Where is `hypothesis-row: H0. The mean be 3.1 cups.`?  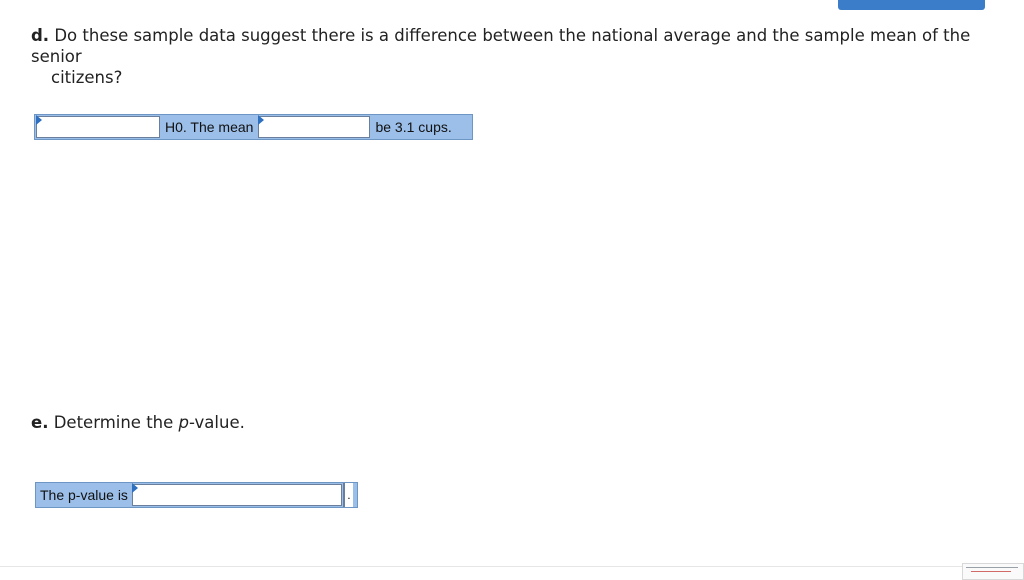 hypothesis-row: H0. The mean be 3.1 cups. is located at coordinates (253, 127).